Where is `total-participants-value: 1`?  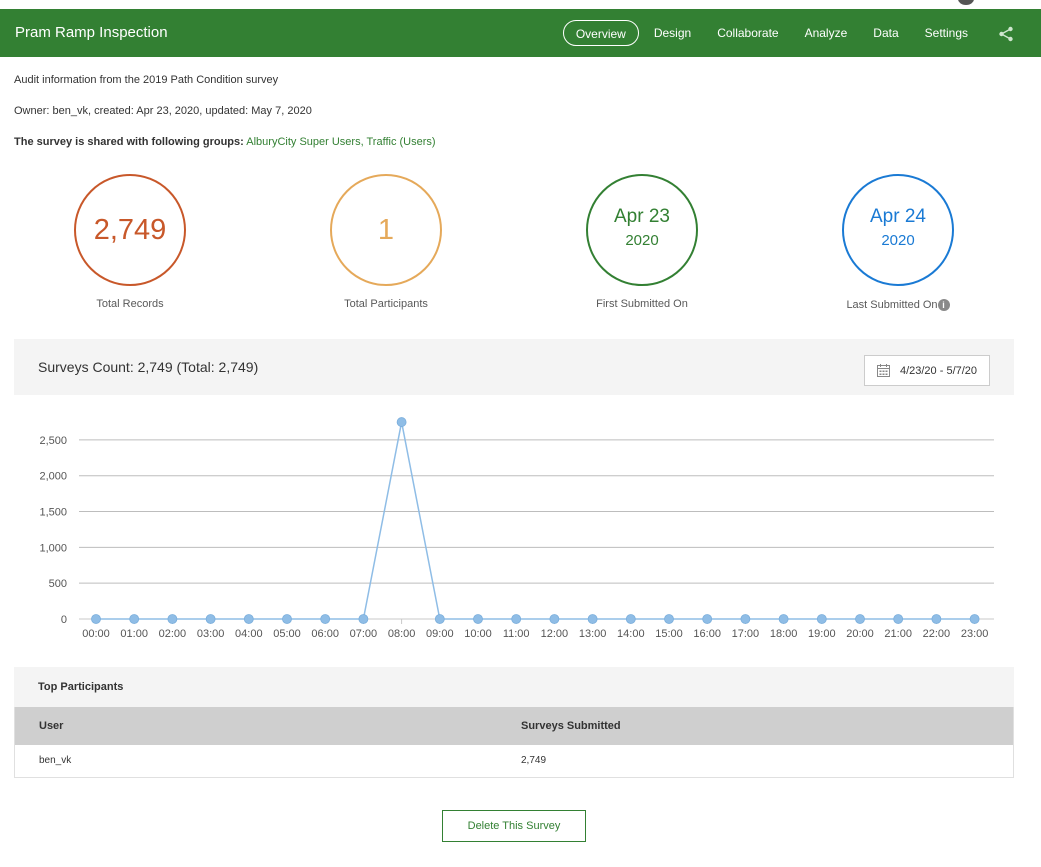
total-participants-value: 1 is located at coordinates (386, 229).